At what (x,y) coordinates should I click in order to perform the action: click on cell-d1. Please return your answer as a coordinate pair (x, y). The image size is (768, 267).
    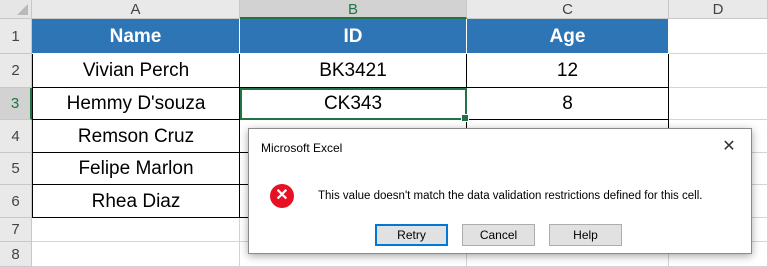
    Looking at the image, I should click on (718, 36).